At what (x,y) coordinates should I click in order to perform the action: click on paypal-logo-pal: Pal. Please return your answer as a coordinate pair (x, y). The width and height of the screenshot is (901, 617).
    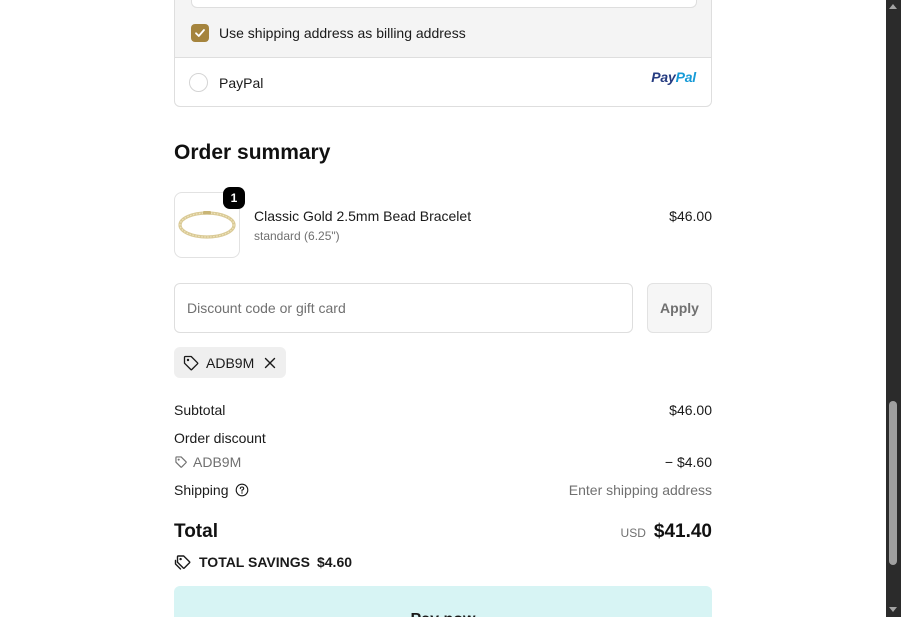
    Looking at the image, I should click on (686, 77).